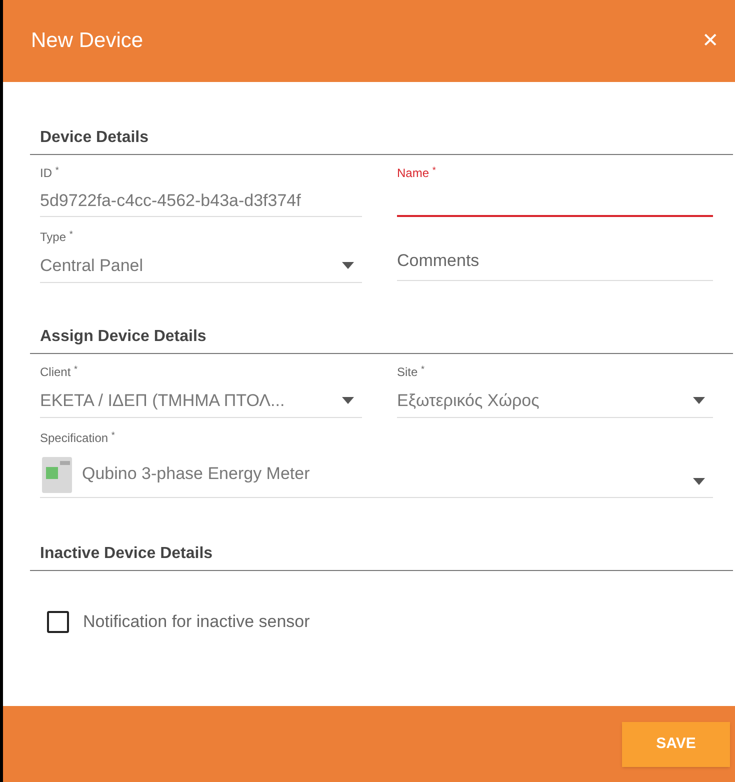 The image size is (735, 782). What do you see at coordinates (376, 474) in the screenshot?
I see `dropdown-field: Qubino 3-phase Energy Meter` at bounding box center [376, 474].